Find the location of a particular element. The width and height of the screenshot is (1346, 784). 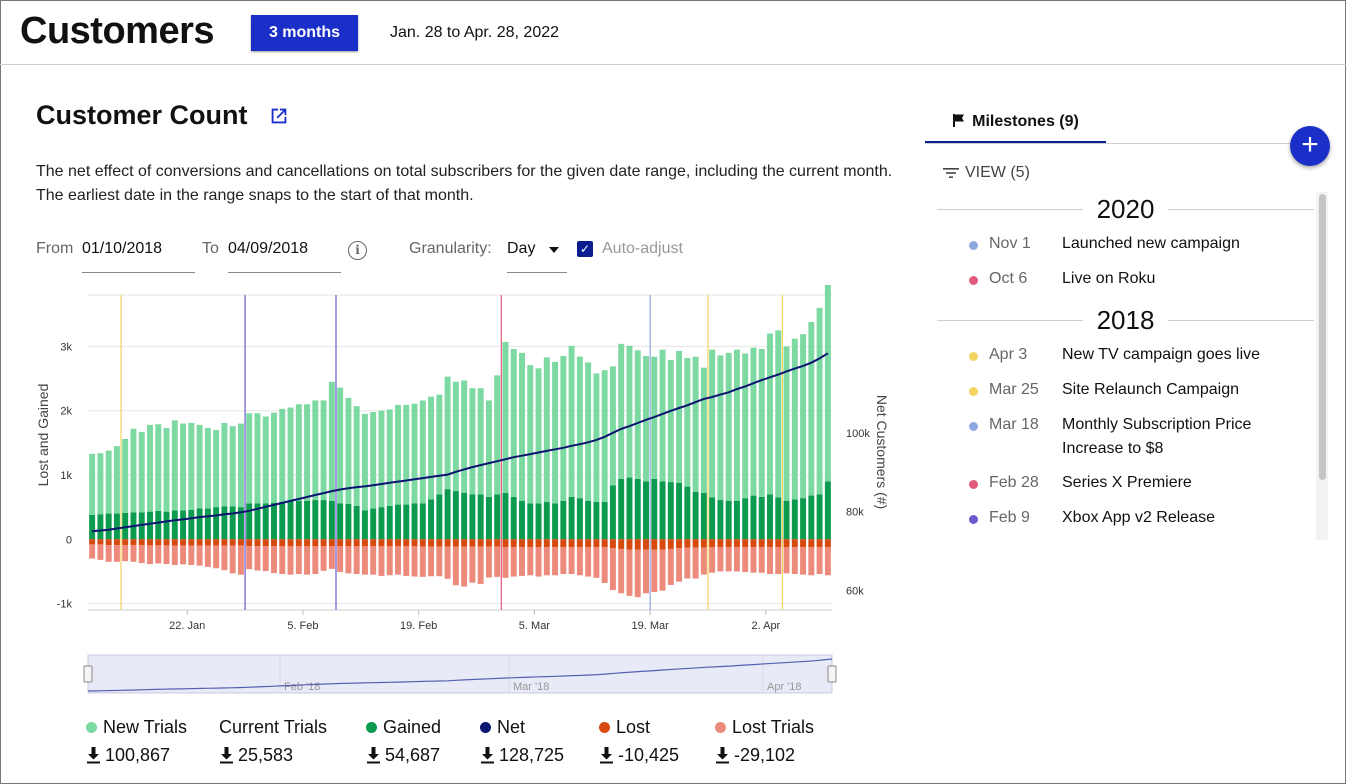

milestone-date: Mar 18 is located at coordinates (1014, 424).